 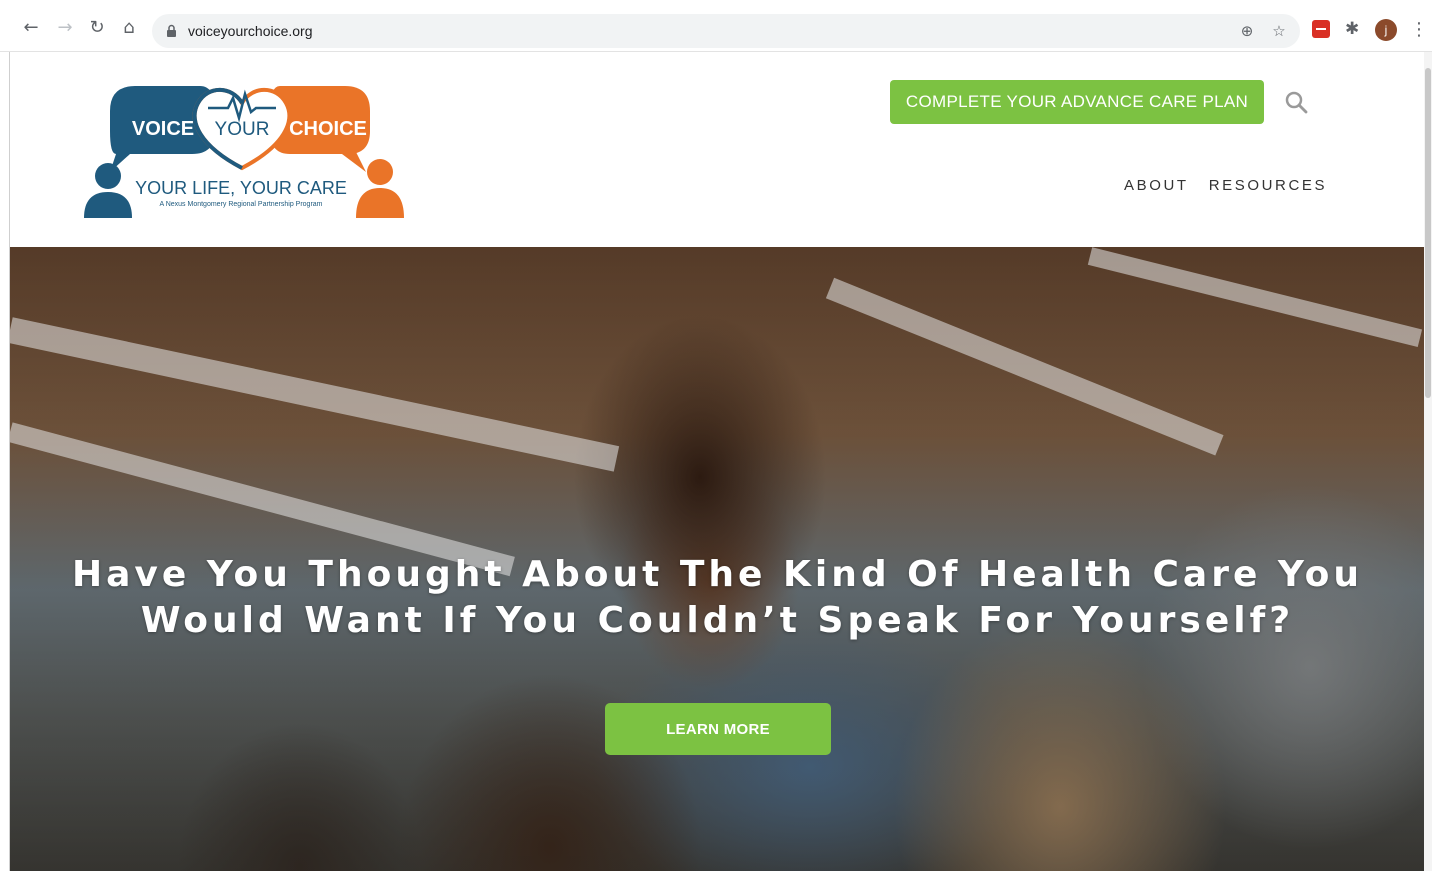 What do you see at coordinates (1428, 233) in the screenshot?
I see `scrollbar-thumb` at bounding box center [1428, 233].